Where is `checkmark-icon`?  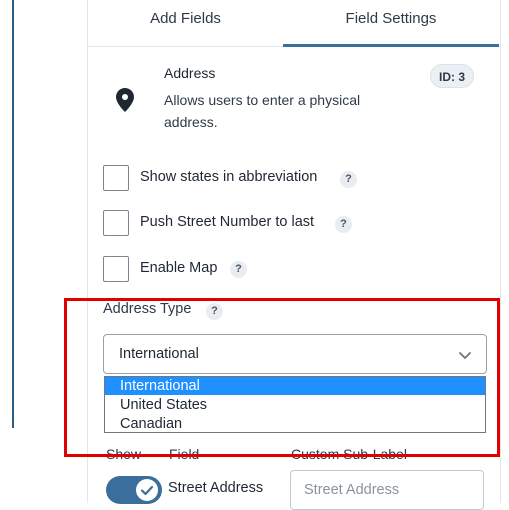
checkmark-icon is located at coordinates (147, 490).